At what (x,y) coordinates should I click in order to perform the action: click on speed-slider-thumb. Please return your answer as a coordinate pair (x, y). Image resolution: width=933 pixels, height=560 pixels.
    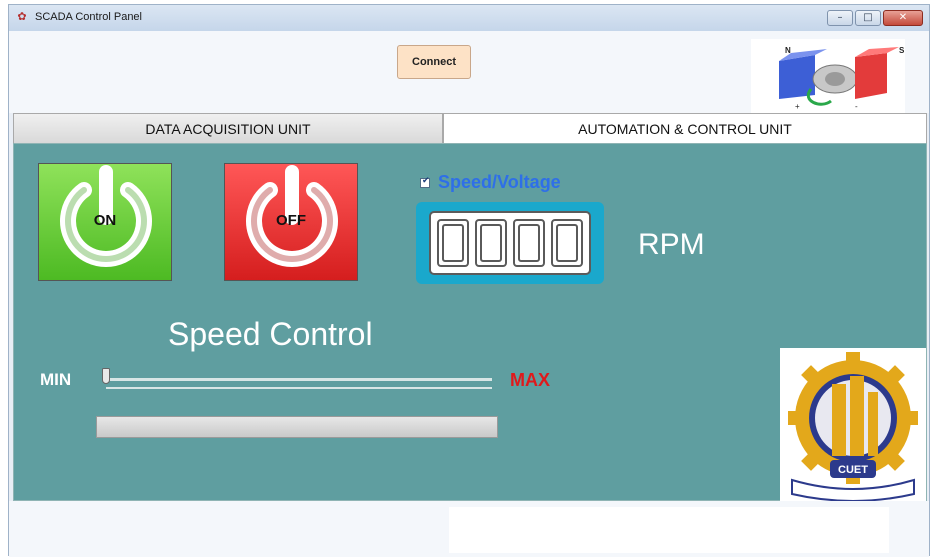
    Looking at the image, I should click on (106, 376).